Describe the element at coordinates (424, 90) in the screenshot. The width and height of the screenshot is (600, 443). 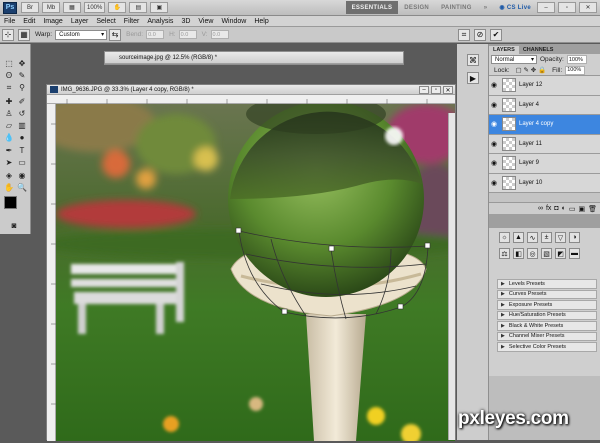
I see `minimize-document-button: –` at that location.